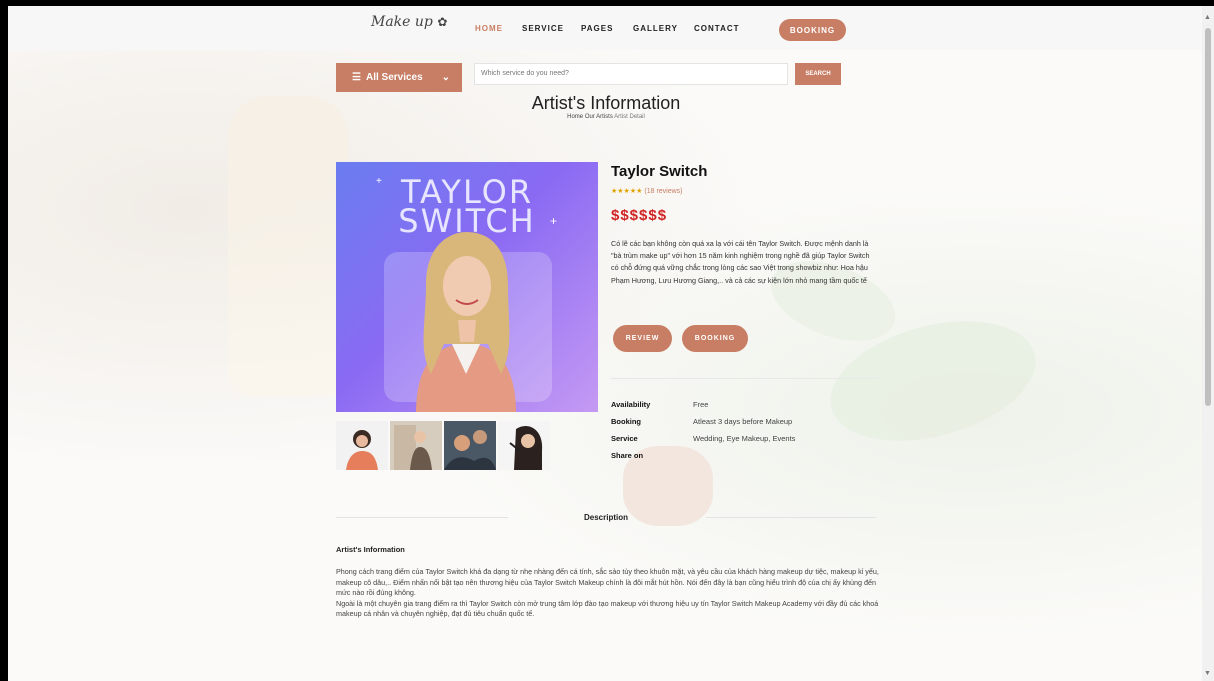 The height and width of the screenshot is (681, 1214). I want to click on review-count: (18 reviews), so click(663, 191).